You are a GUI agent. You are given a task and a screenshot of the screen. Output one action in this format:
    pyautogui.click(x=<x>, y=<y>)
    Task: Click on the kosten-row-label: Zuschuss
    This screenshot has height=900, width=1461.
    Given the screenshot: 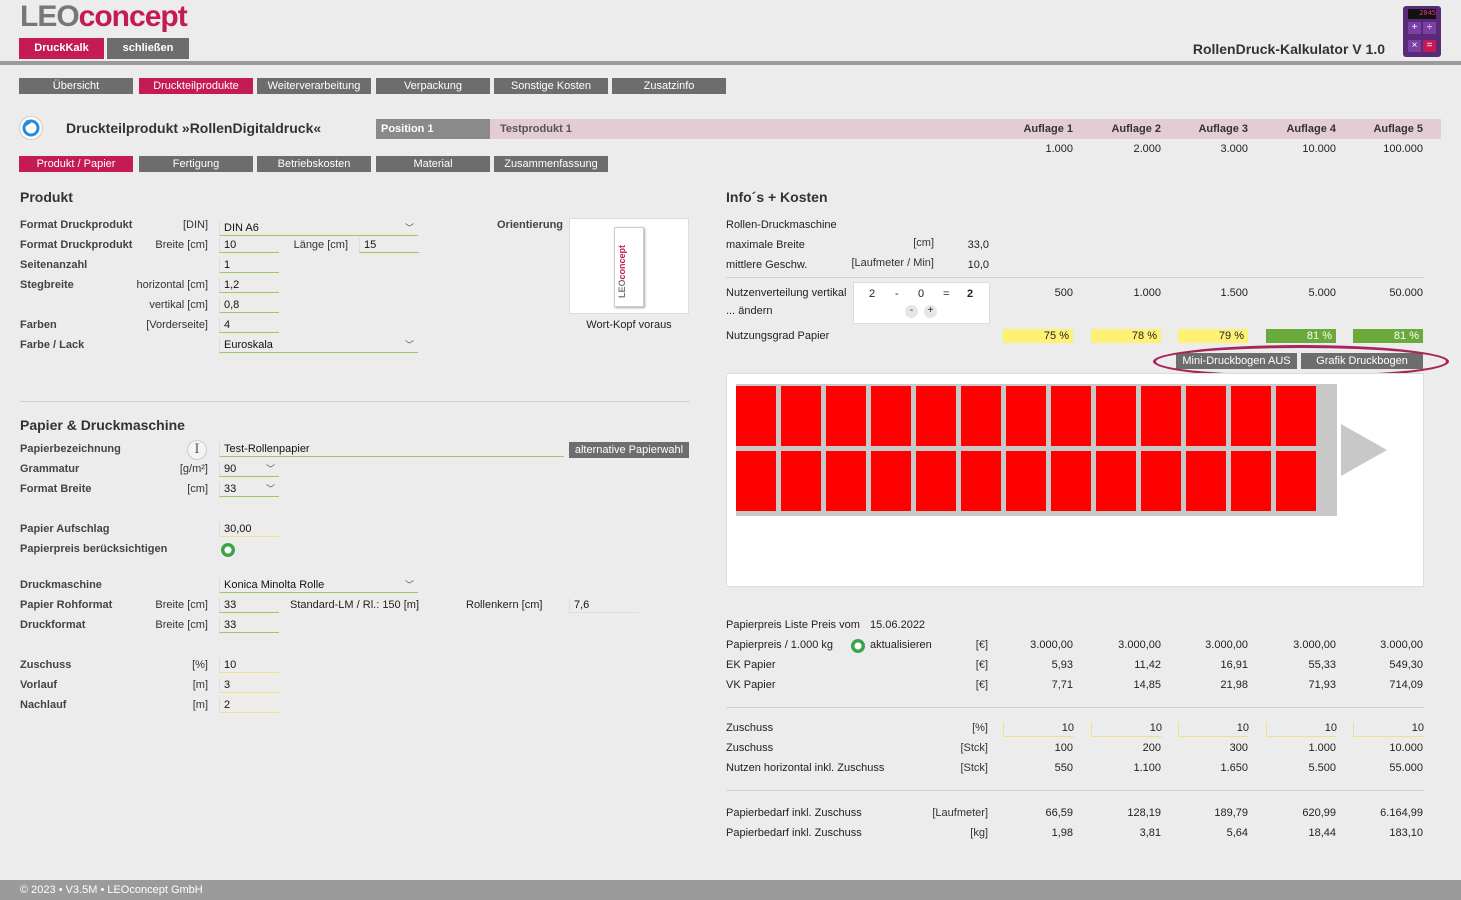 What is the action you would take?
    pyautogui.click(x=750, y=748)
    